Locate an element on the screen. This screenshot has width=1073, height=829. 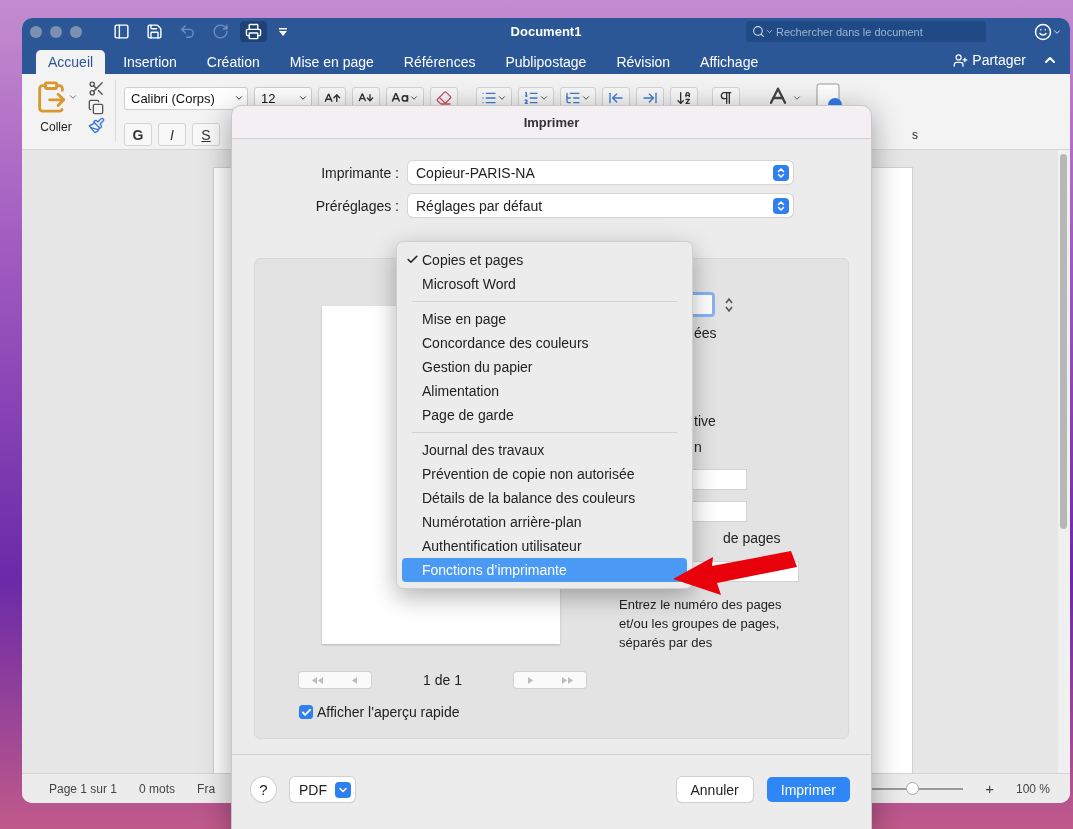
menu-item: Gestion du papier is located at coordinates (544, 367).